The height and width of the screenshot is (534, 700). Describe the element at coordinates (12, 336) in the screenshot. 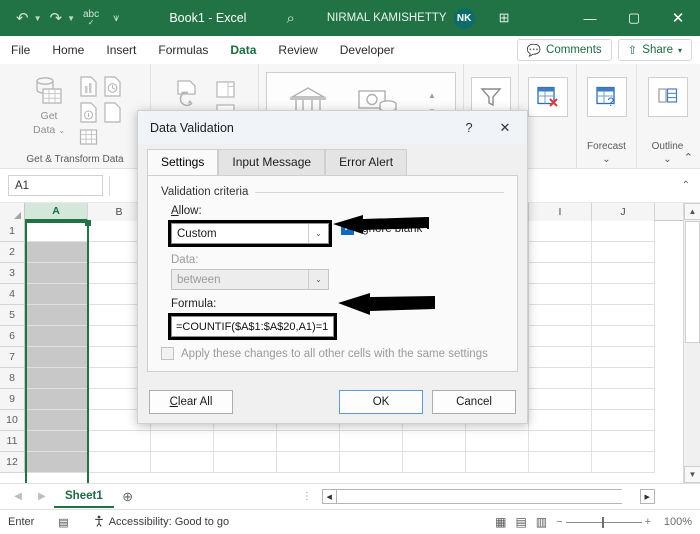

I see `row-header-6: 6` at that location.